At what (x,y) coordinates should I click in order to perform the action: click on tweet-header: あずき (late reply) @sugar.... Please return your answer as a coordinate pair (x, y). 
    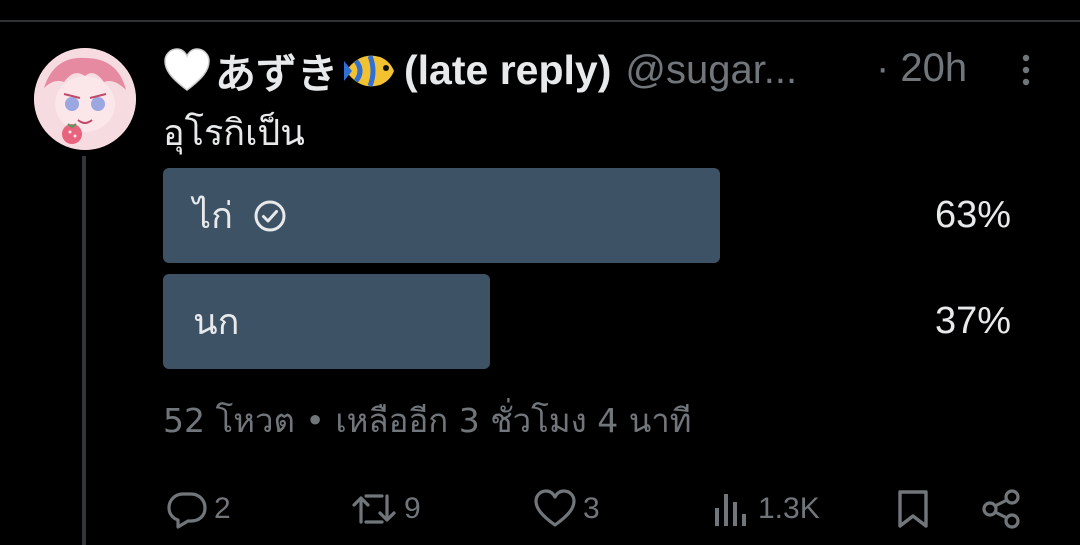
    Looking at the image, I should click on (480, 70).